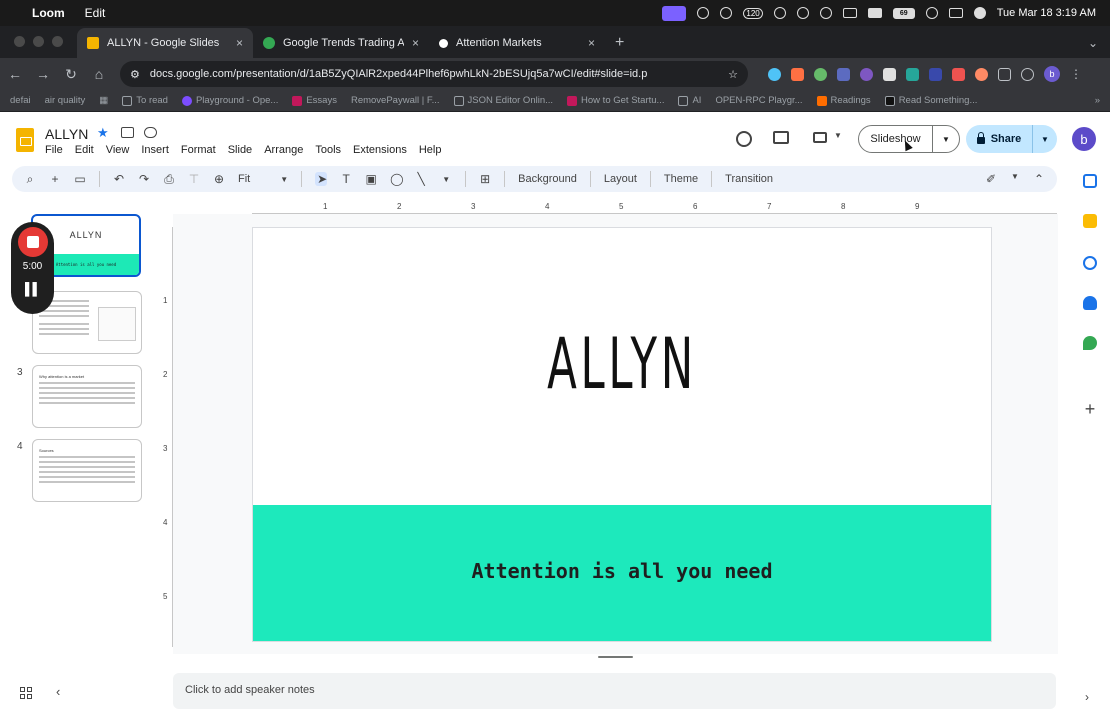 The height and width of the screenshot is (720, 1110). Describe the element at coordinates (517, 43) in the screenshot. I see `tab-attention-markets: Attention Markets ×` at that location.